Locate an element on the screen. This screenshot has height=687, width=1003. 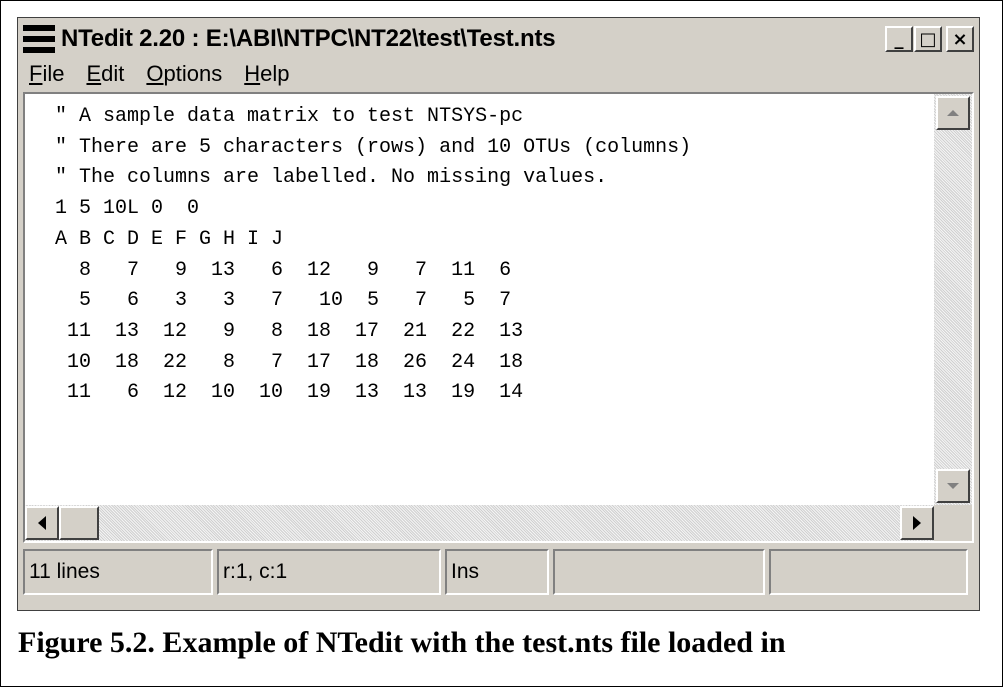
status-line-count: 11 lines is located at coordinates (118, 572).